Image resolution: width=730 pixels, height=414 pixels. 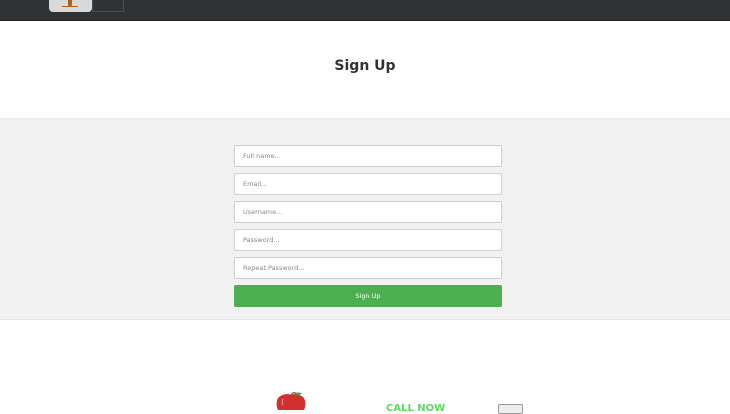 I want to click on footer-button, so click(x=510, y=409).